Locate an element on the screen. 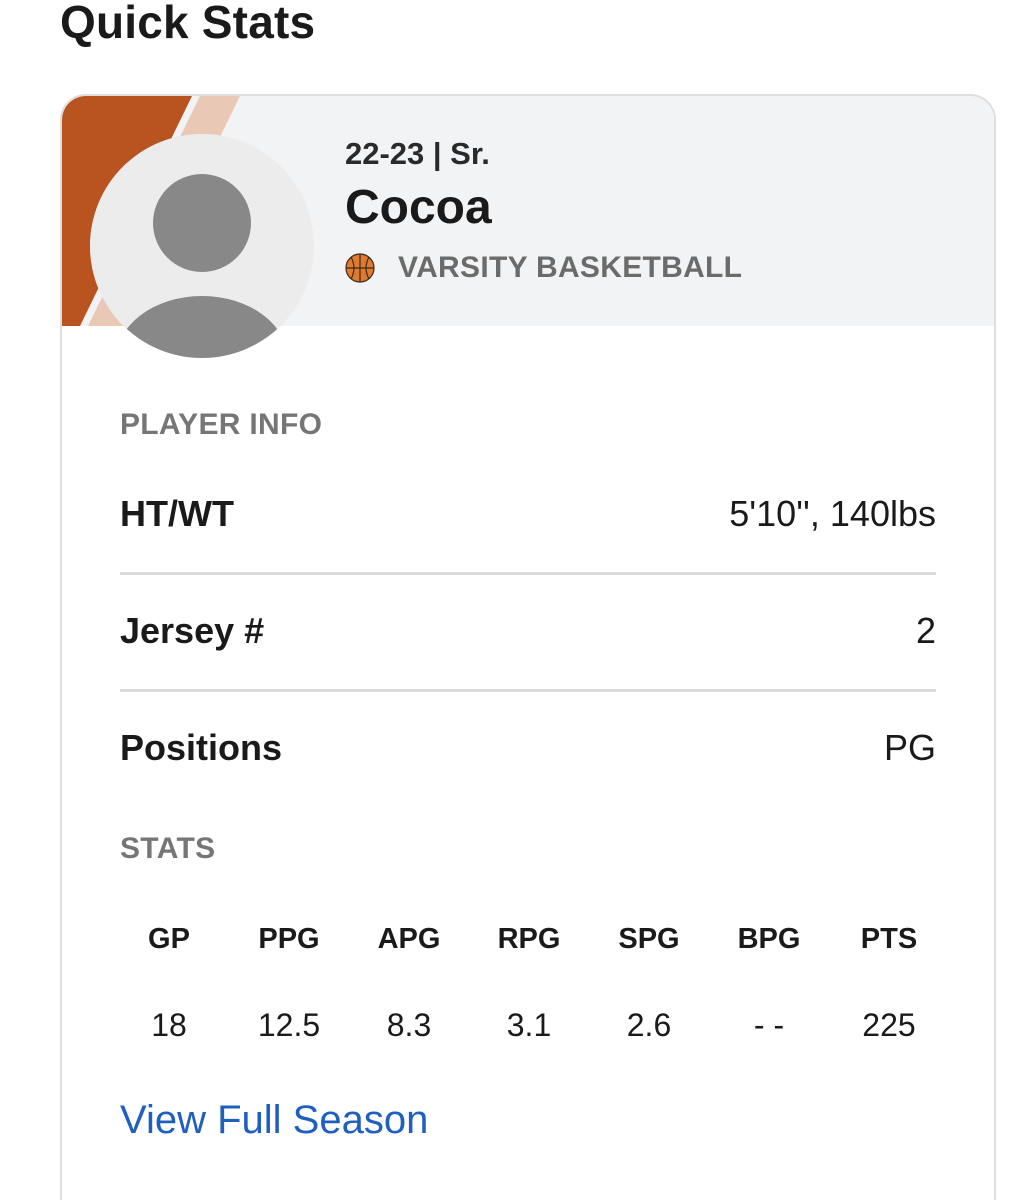 This screenshot has height=1200, width=1010. info-value: 5'10'', 140lbs is located at coordinates (832, 513).